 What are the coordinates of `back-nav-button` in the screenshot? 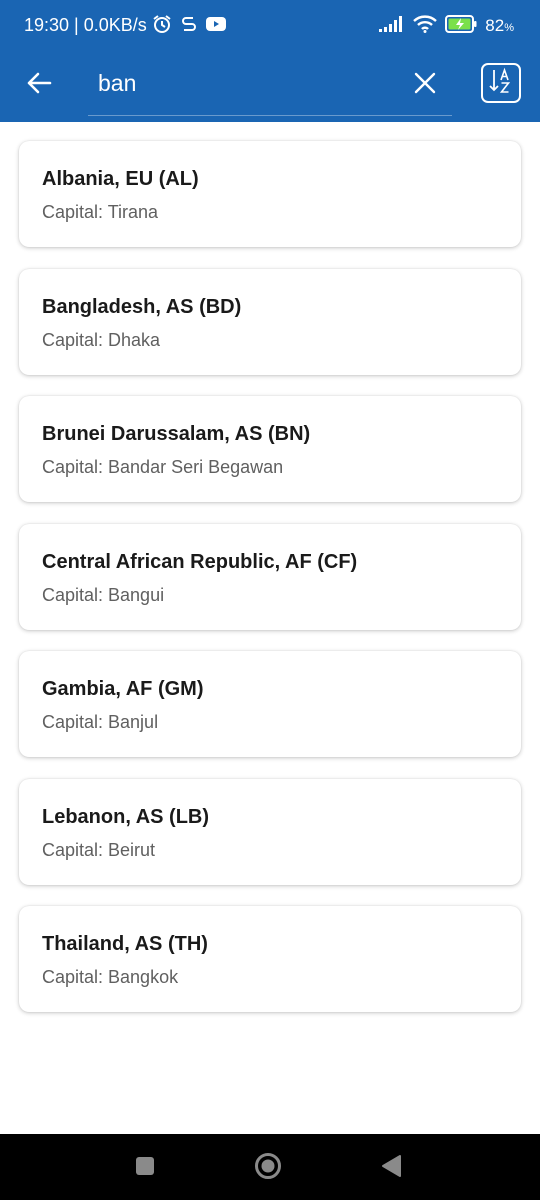 It's located at (391, 1168).